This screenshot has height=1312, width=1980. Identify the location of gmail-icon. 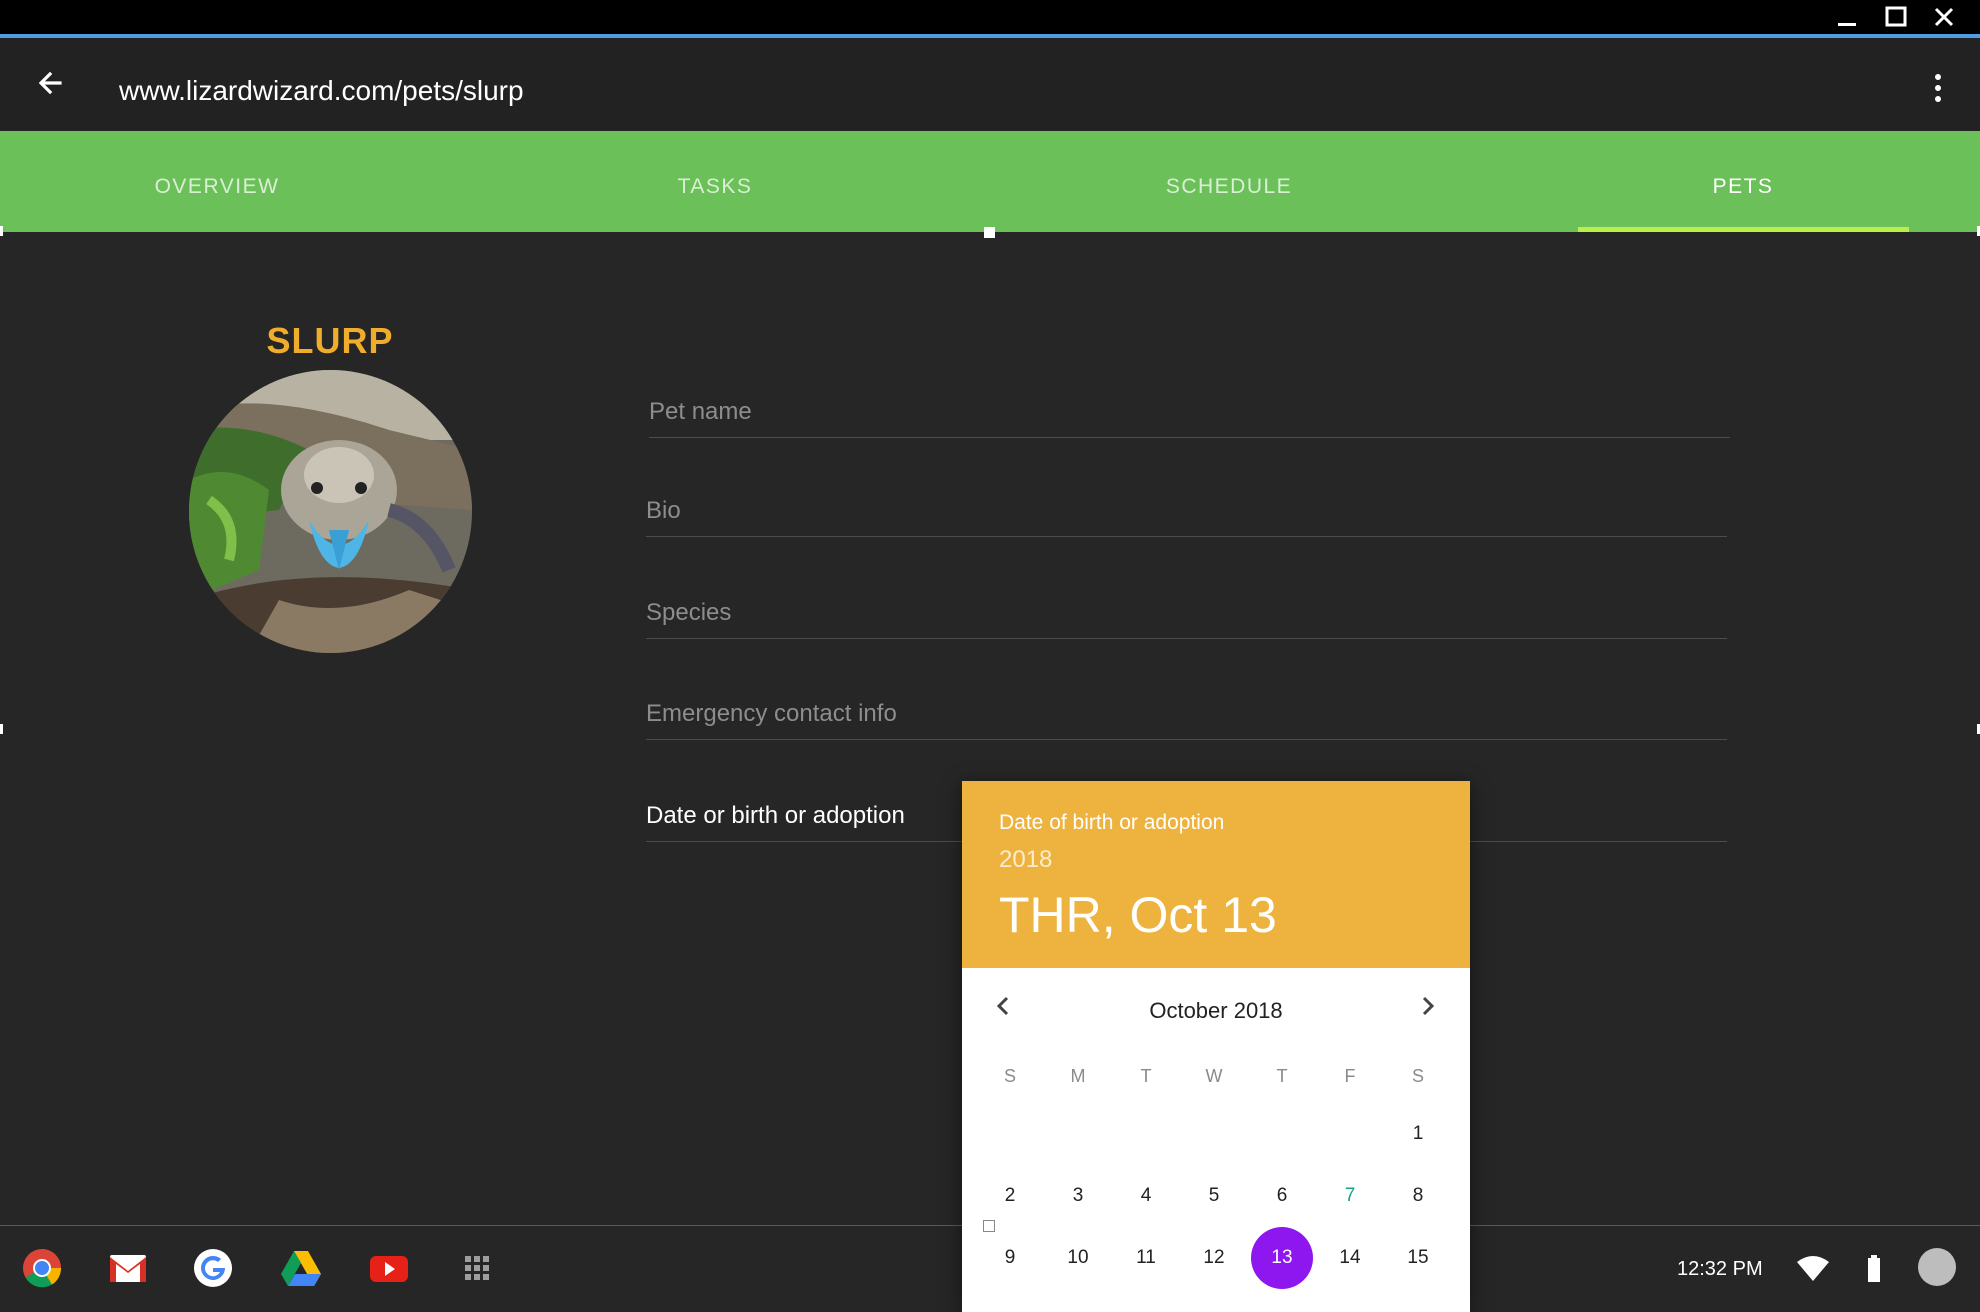
(128, 1268).